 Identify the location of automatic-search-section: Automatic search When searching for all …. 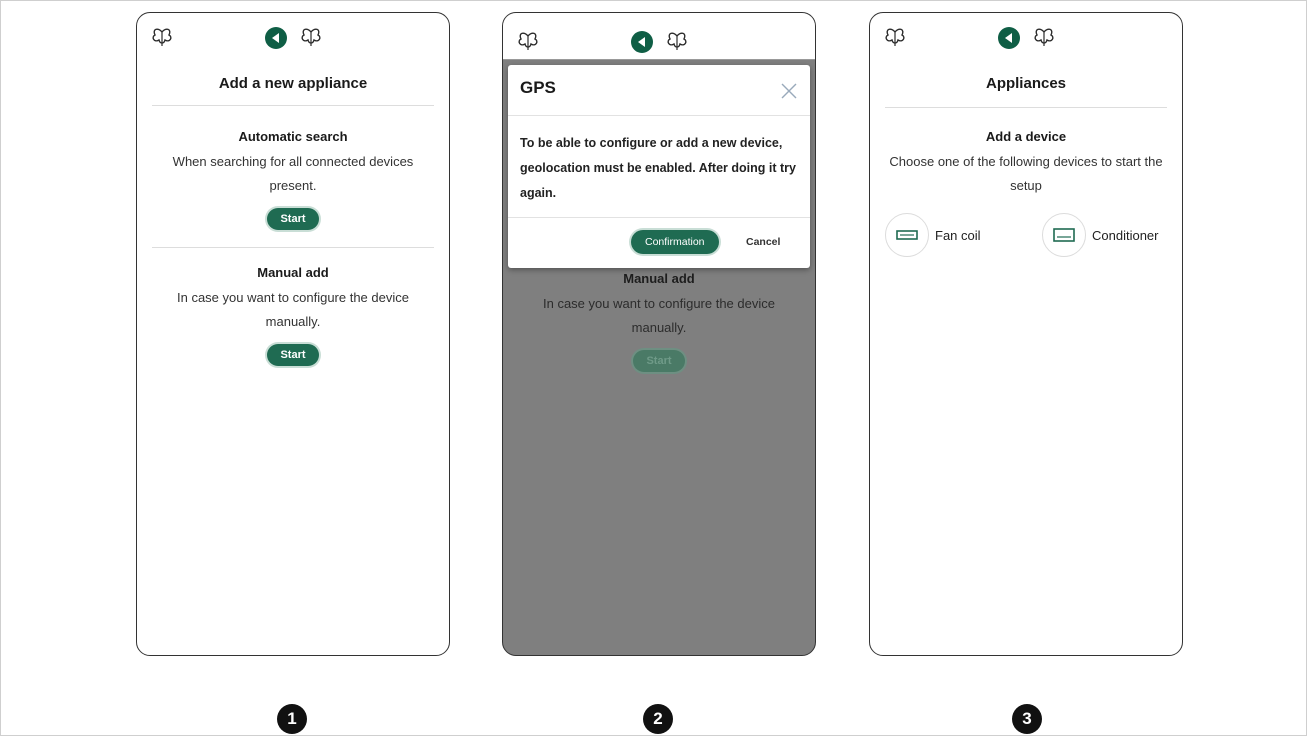
(293, 179).